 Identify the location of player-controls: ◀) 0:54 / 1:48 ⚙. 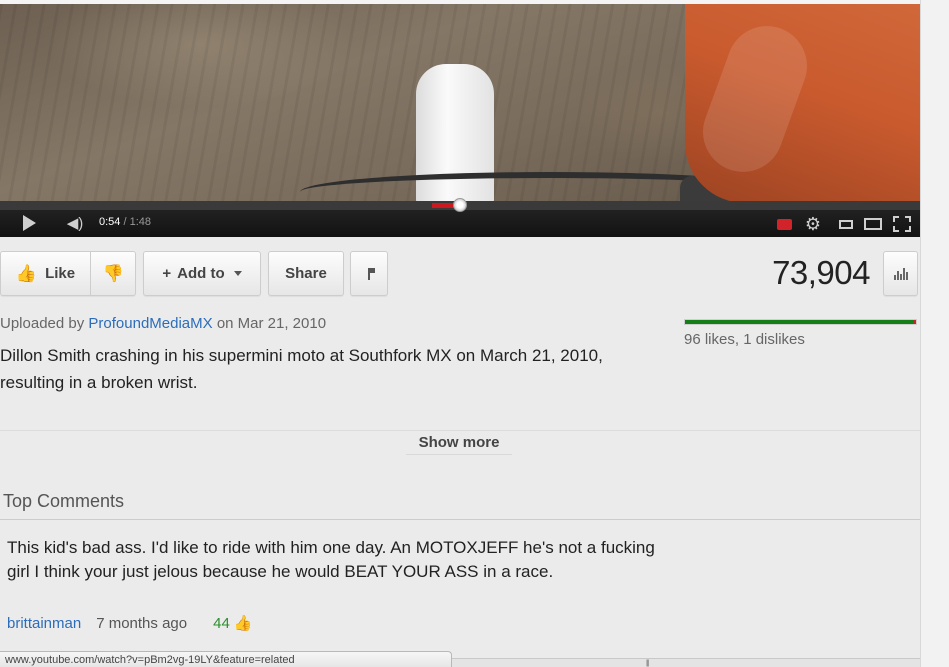
(460, 217).